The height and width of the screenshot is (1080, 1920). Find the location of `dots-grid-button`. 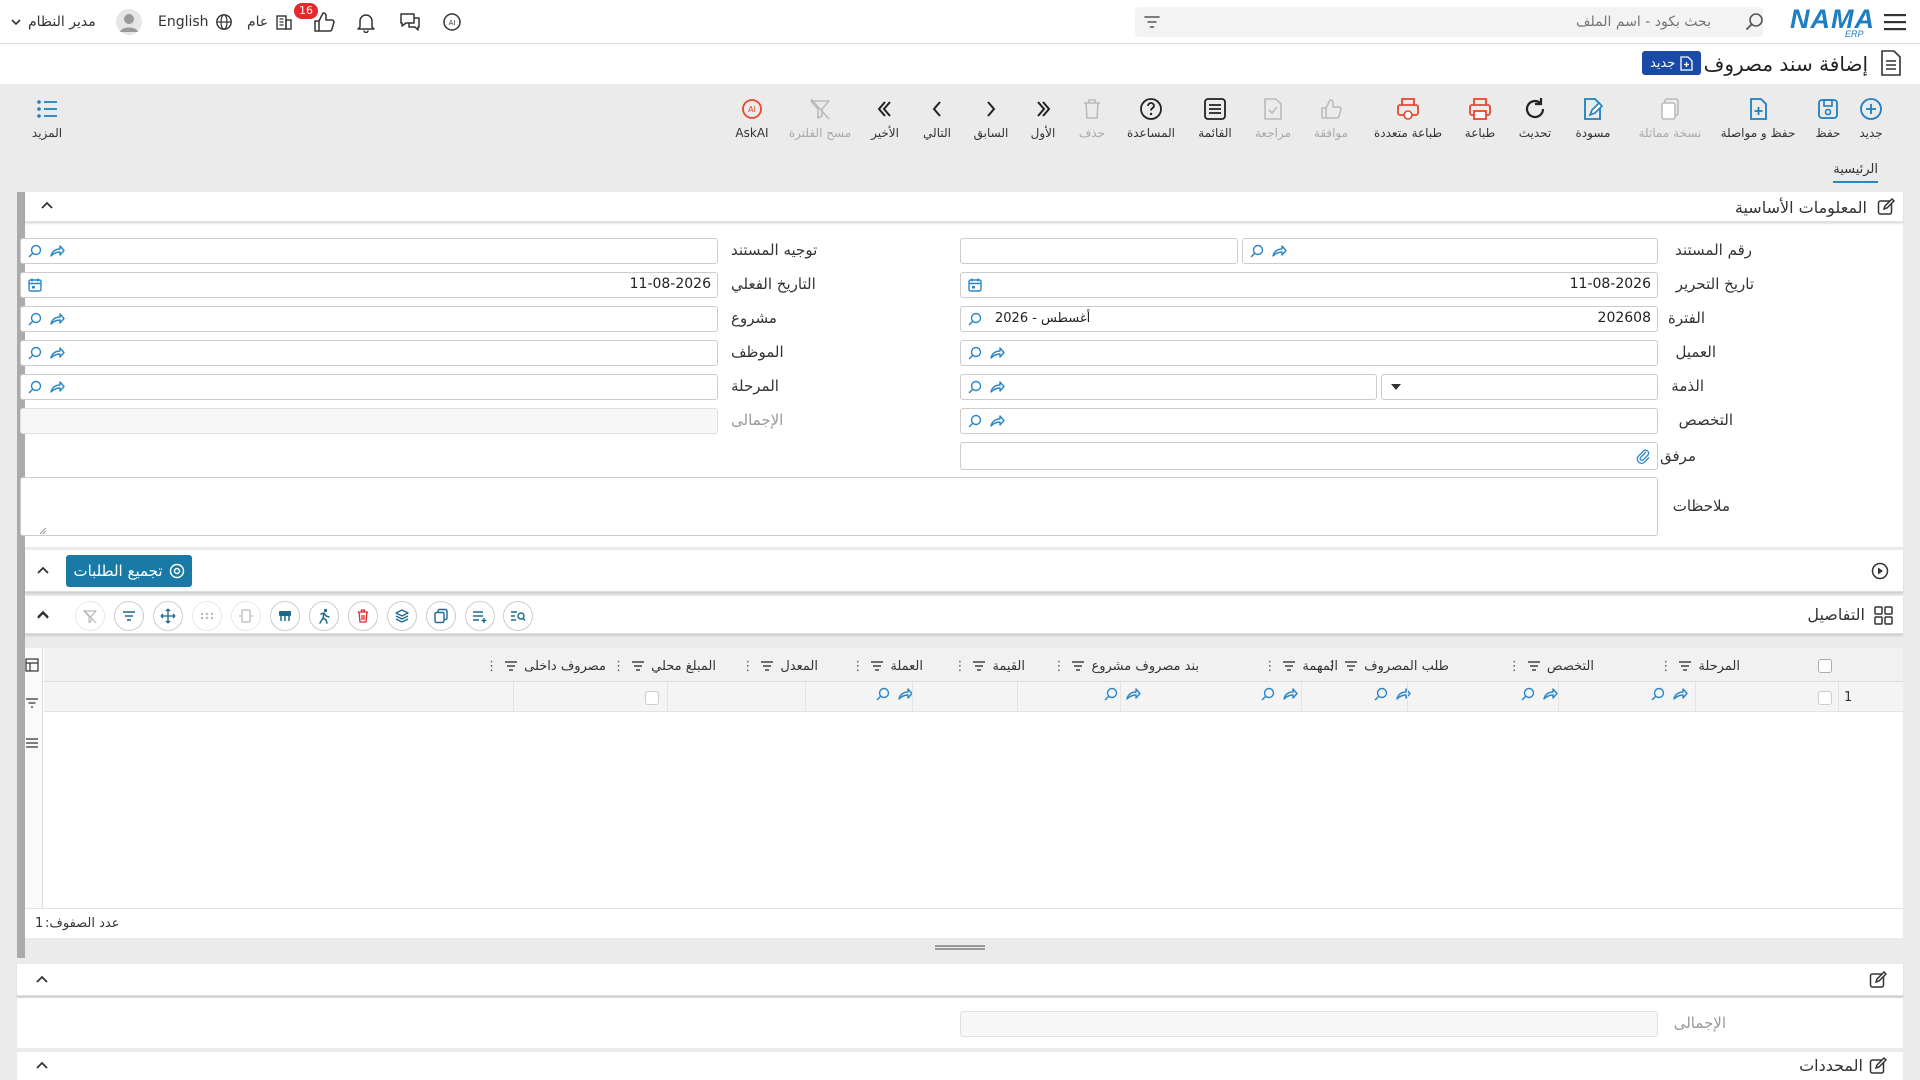

dots-grid-button is located at coordinates (207, 616).